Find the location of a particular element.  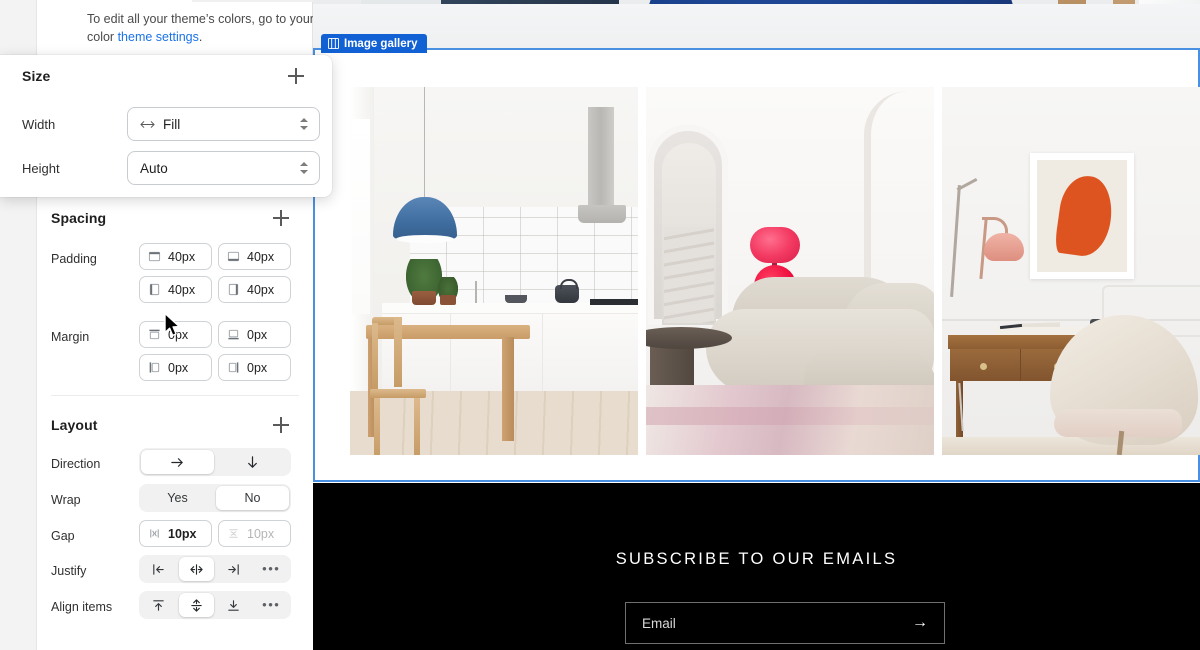

top-banner-image is located at coordinates (756, 24).